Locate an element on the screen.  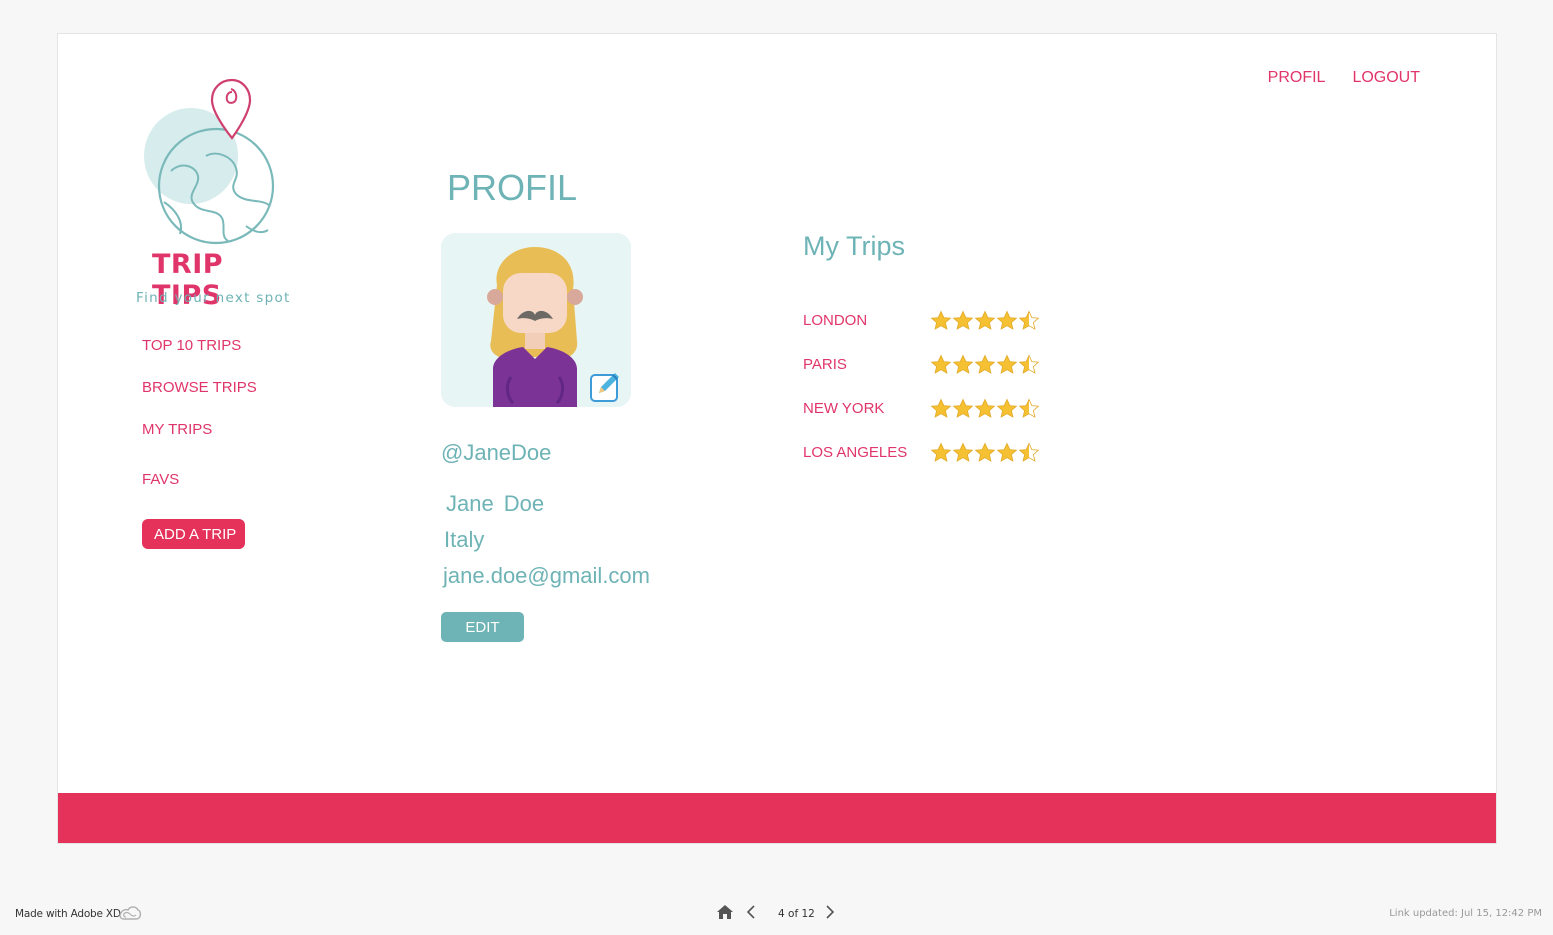
chevron-left-icon is located at coordinates (752, 912).